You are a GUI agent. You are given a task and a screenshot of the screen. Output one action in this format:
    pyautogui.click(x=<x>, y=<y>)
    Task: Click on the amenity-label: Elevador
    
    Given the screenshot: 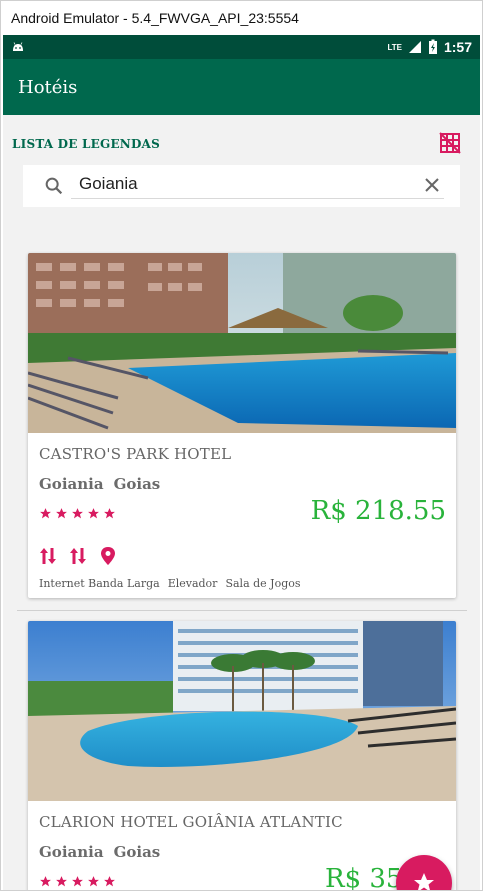 What is the action you would take?
    pyautogui.click(x=192, y=583)
    